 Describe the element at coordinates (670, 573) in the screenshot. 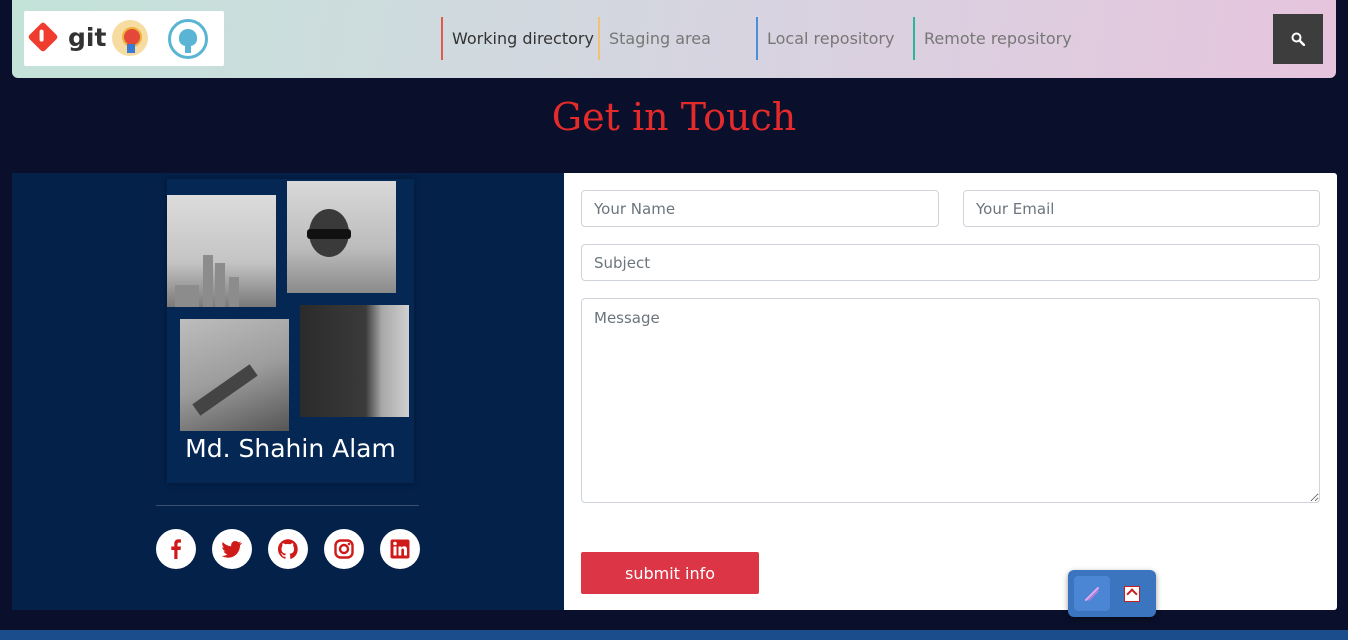

I see `submit-button: submit info` at that location.